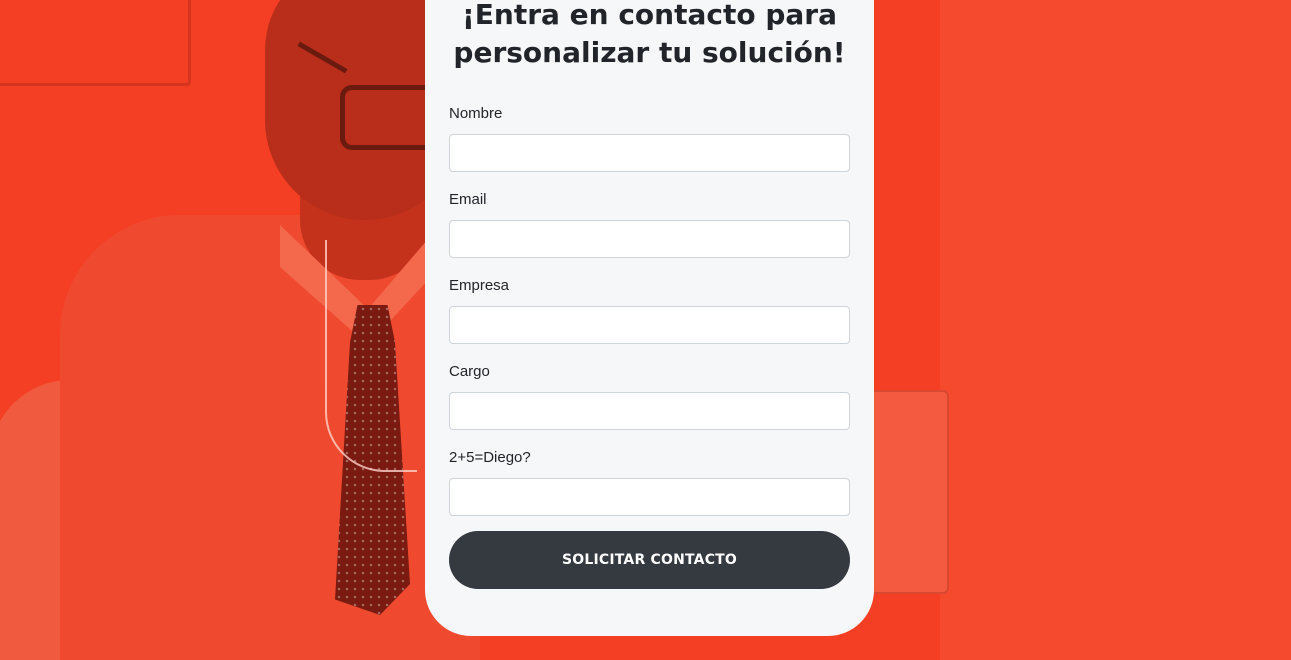  I want to click on field-email: Email, so click(649, 224).